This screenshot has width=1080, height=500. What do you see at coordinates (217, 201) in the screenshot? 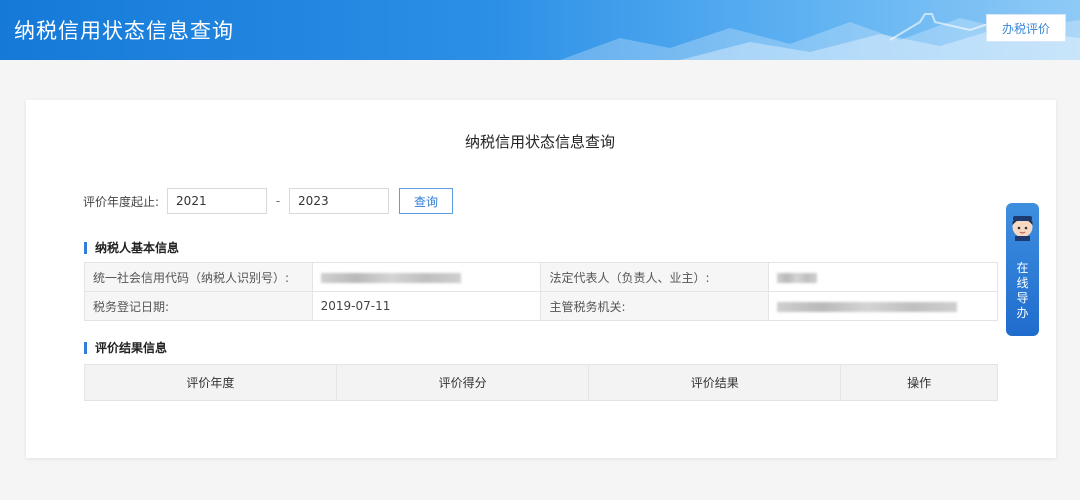
I see `start-year-input` at bounding box center [217, 201].